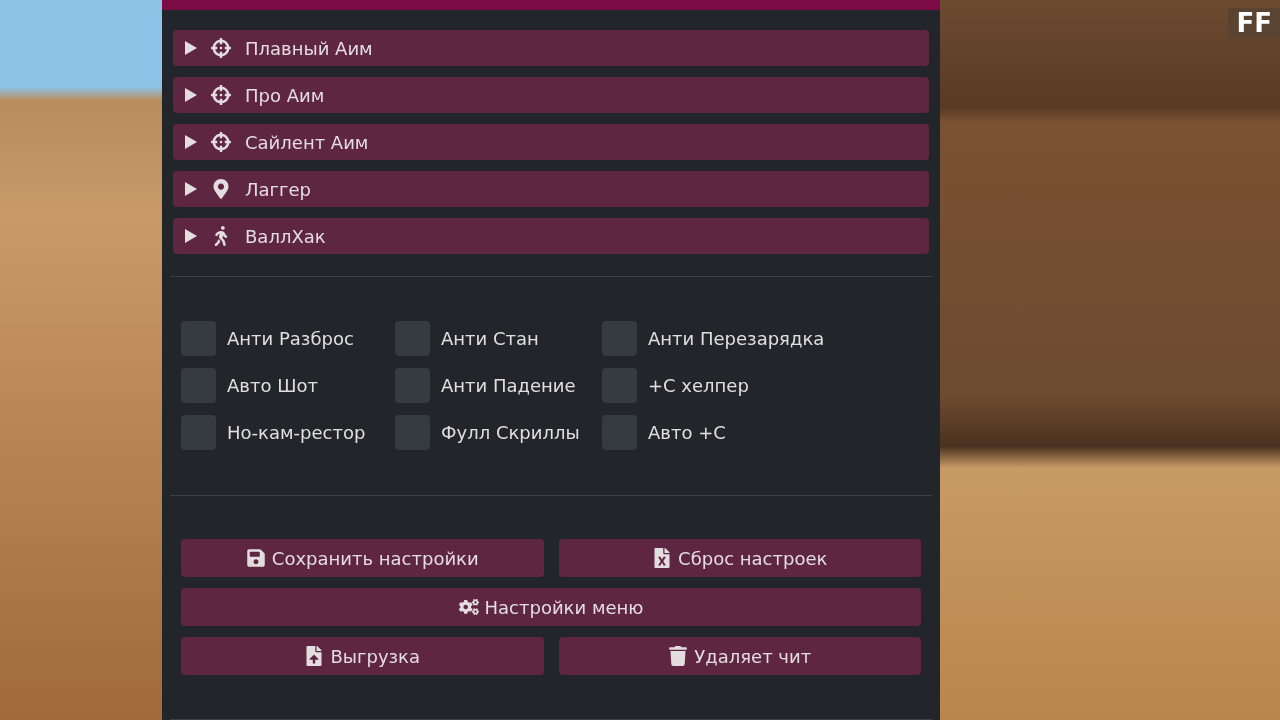 Image resolution: width=1280 pixels, height=720 pixels. What do you see at coordinates (551, 95) in the screenshot?
I see `section-header: Про Аим` at bounding box center [551, 95].